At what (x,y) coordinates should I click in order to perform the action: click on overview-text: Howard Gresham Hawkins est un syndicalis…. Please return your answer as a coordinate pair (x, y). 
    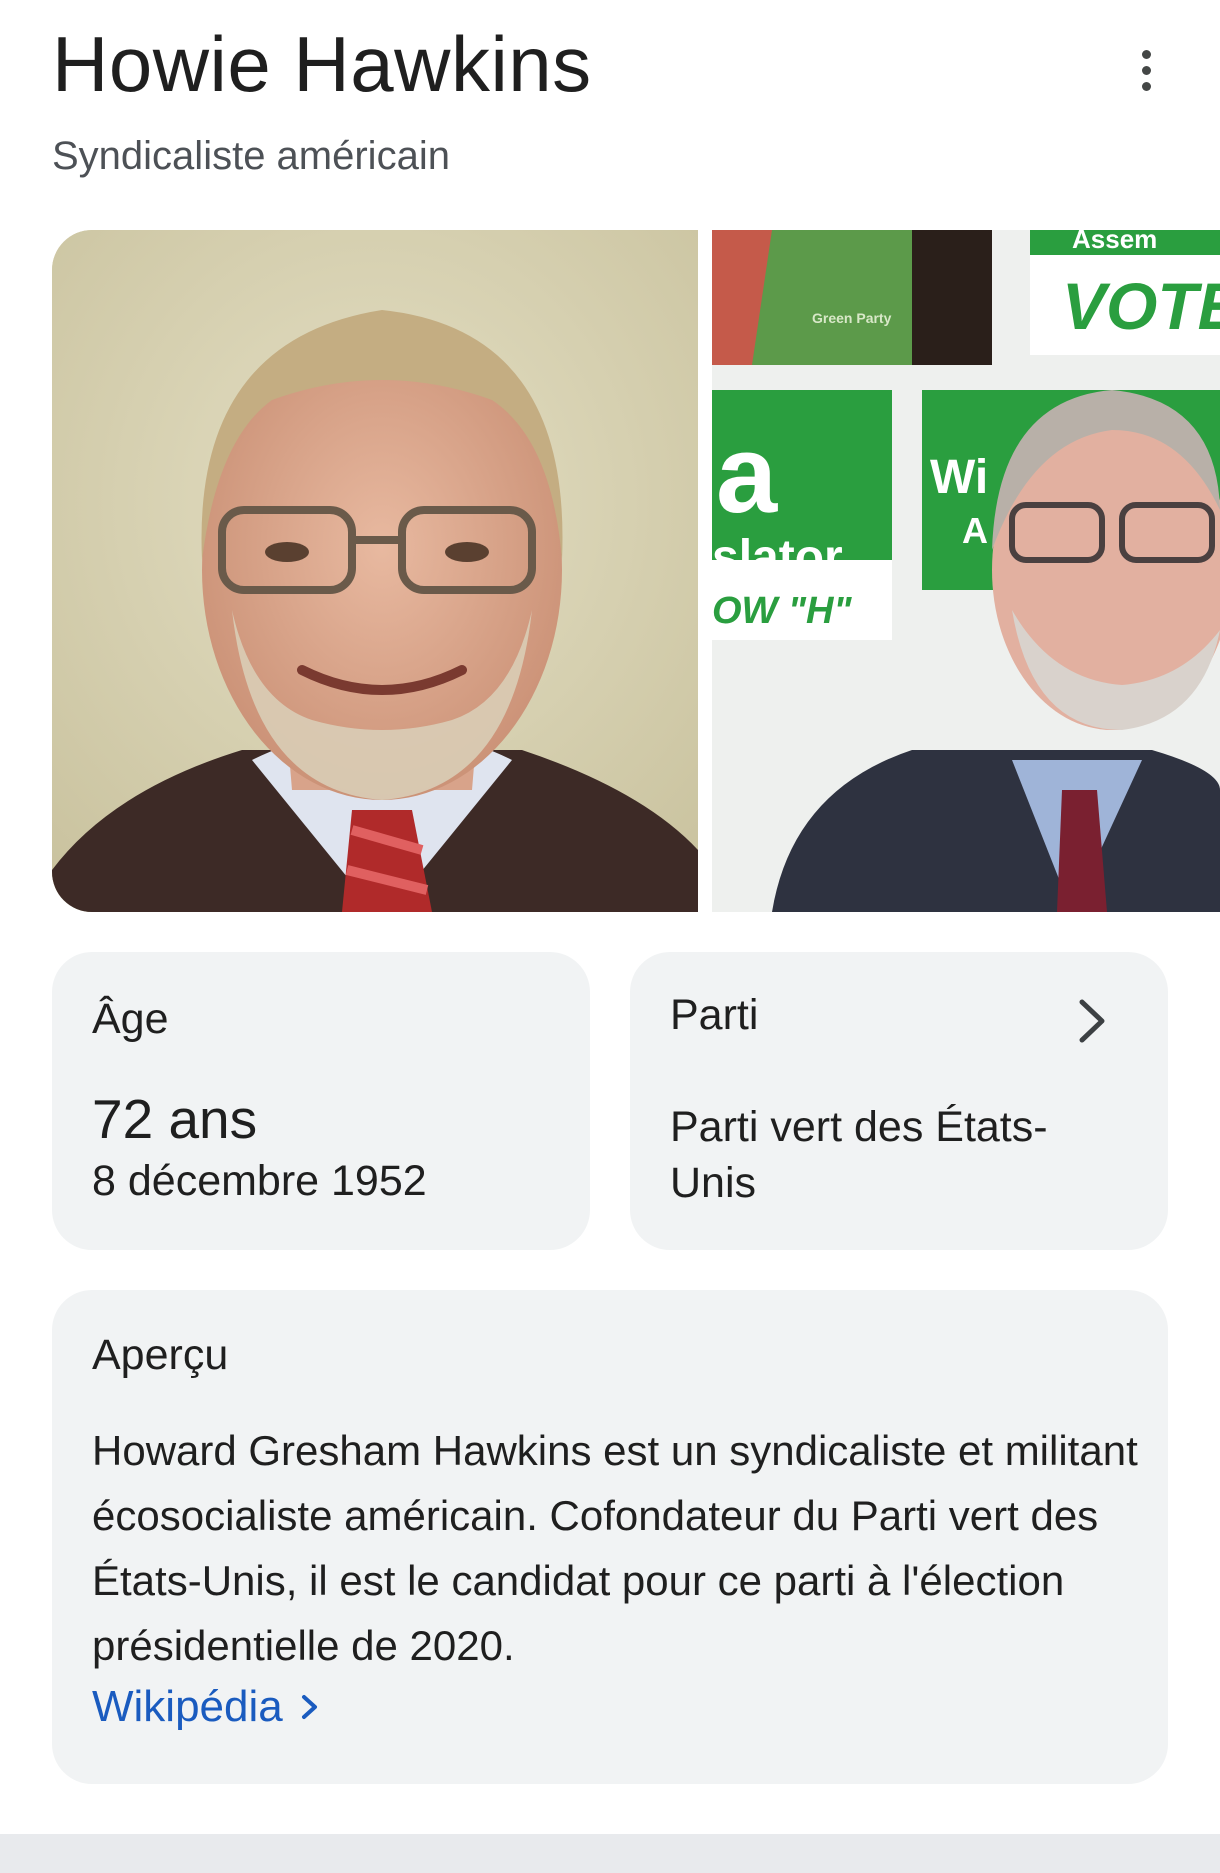
    Looking at the image, I should click on (615, 1548).